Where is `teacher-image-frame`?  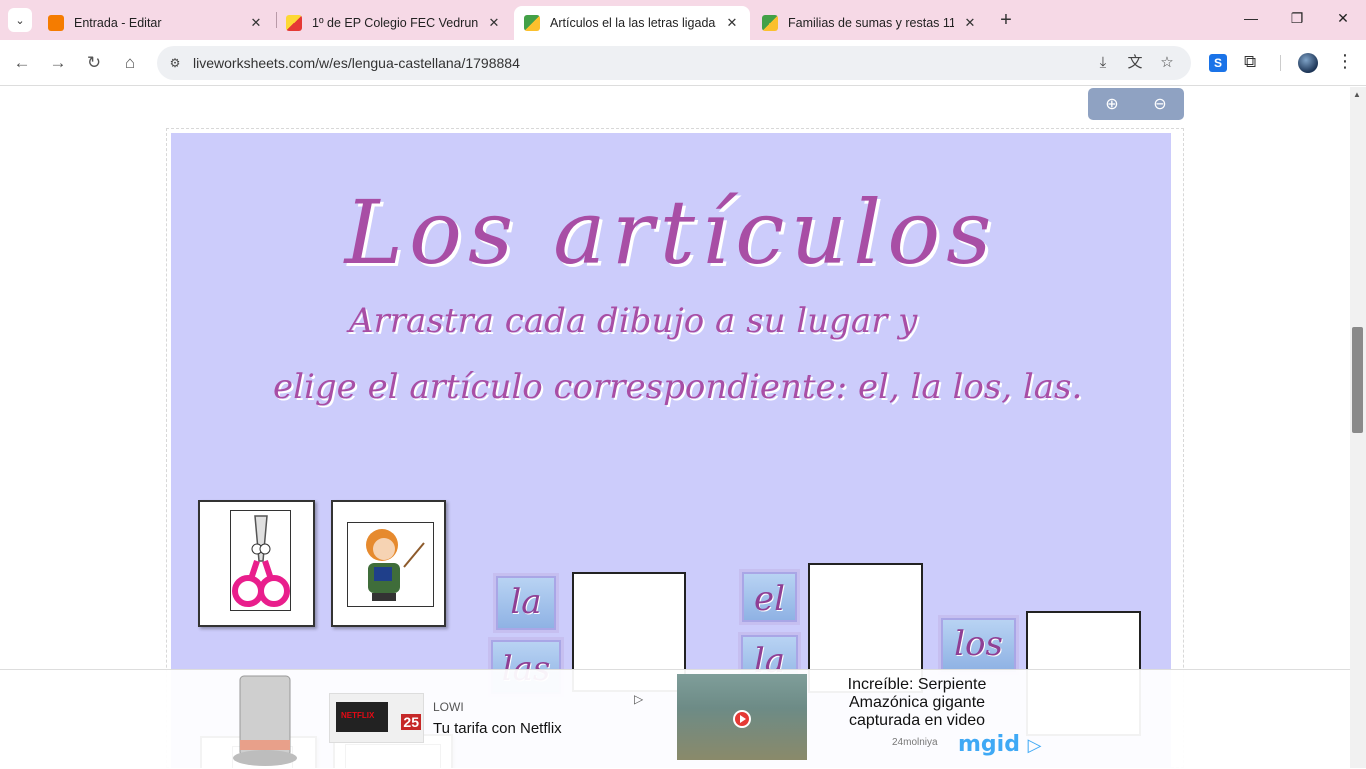
teacher-image-frame is located at coordinates (390, 564).